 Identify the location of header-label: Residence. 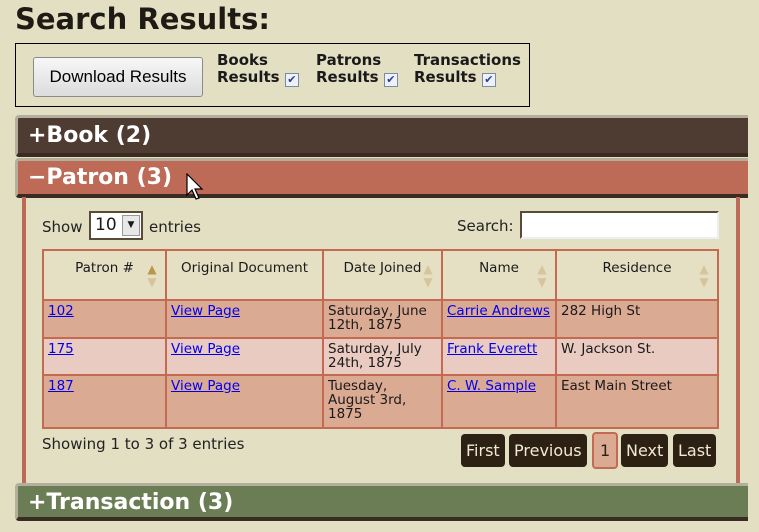
(637, 268).